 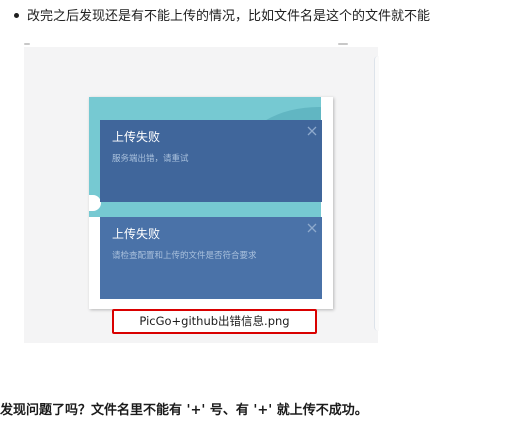 I want to click on window-edge, so click(x=327, y=203).